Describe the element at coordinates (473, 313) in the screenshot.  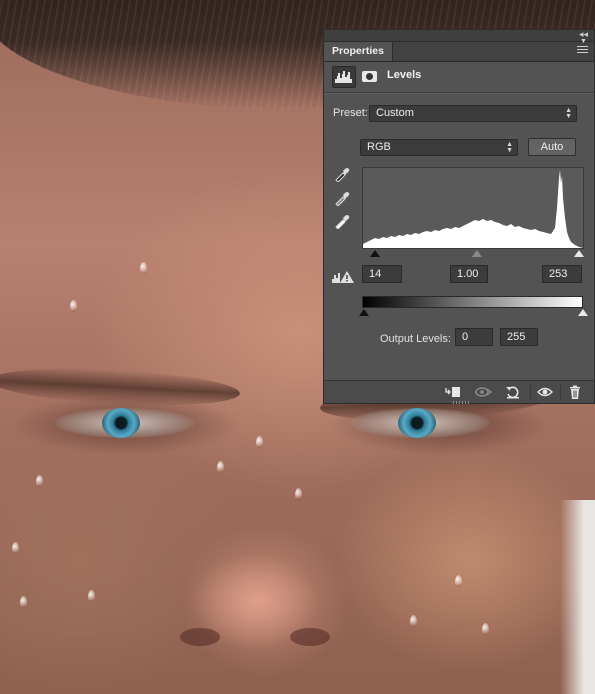
I see `output-levels-slider` at that location.